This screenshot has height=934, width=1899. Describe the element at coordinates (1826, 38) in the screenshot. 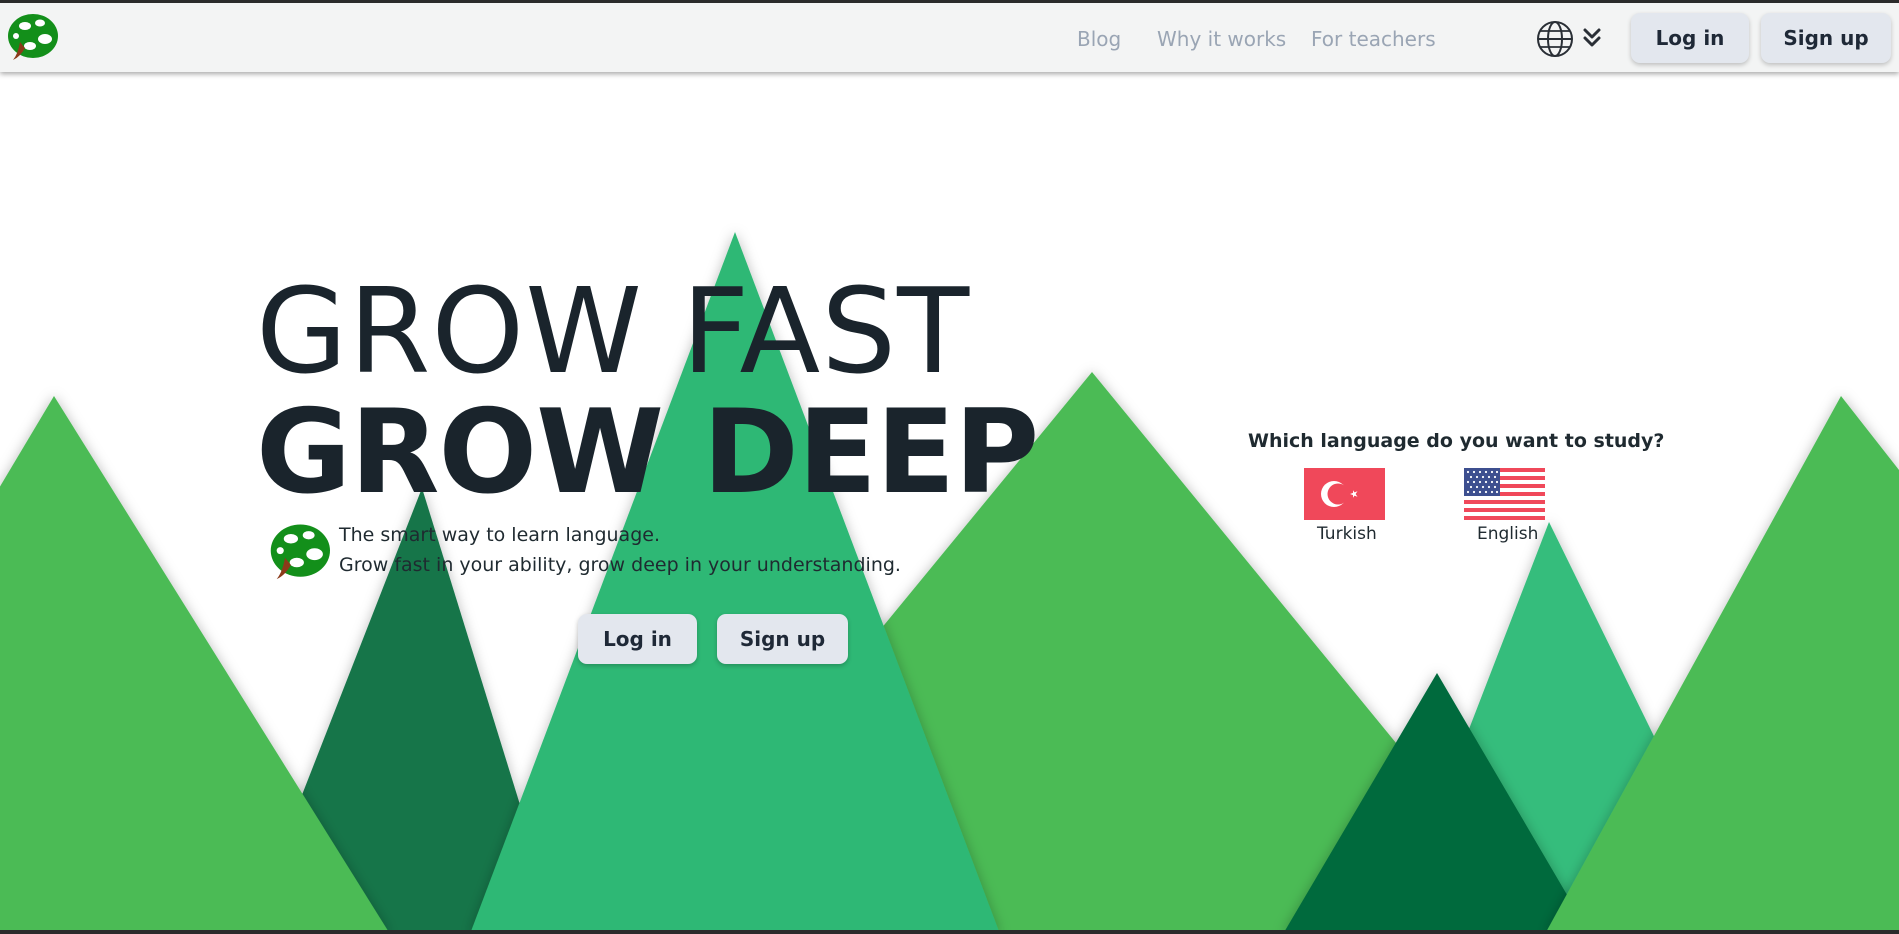

I see `header-signup-button: Sign up` at that location.